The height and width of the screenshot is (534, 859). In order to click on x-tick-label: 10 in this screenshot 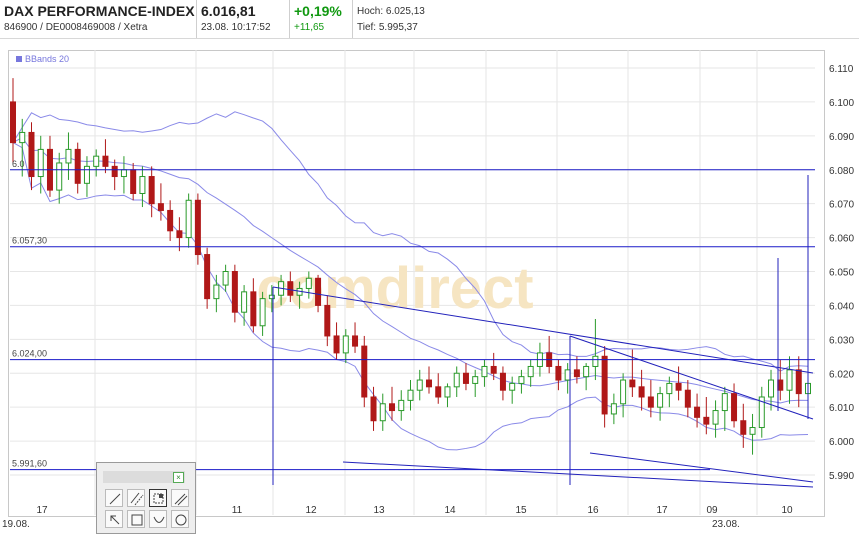, I will do `click(787, 510)`.